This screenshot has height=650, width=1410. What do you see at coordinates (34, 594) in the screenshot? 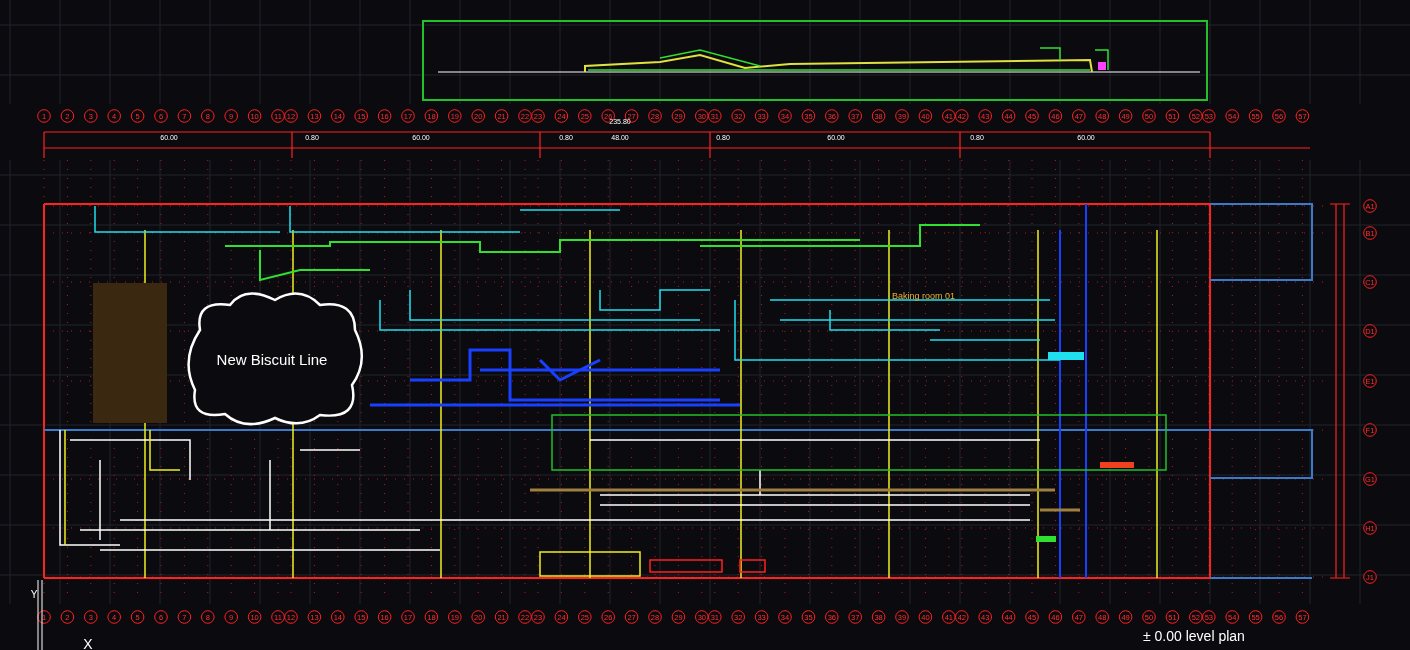
I see `ucs-axis-label: Y` at bounding box center [34, 594].